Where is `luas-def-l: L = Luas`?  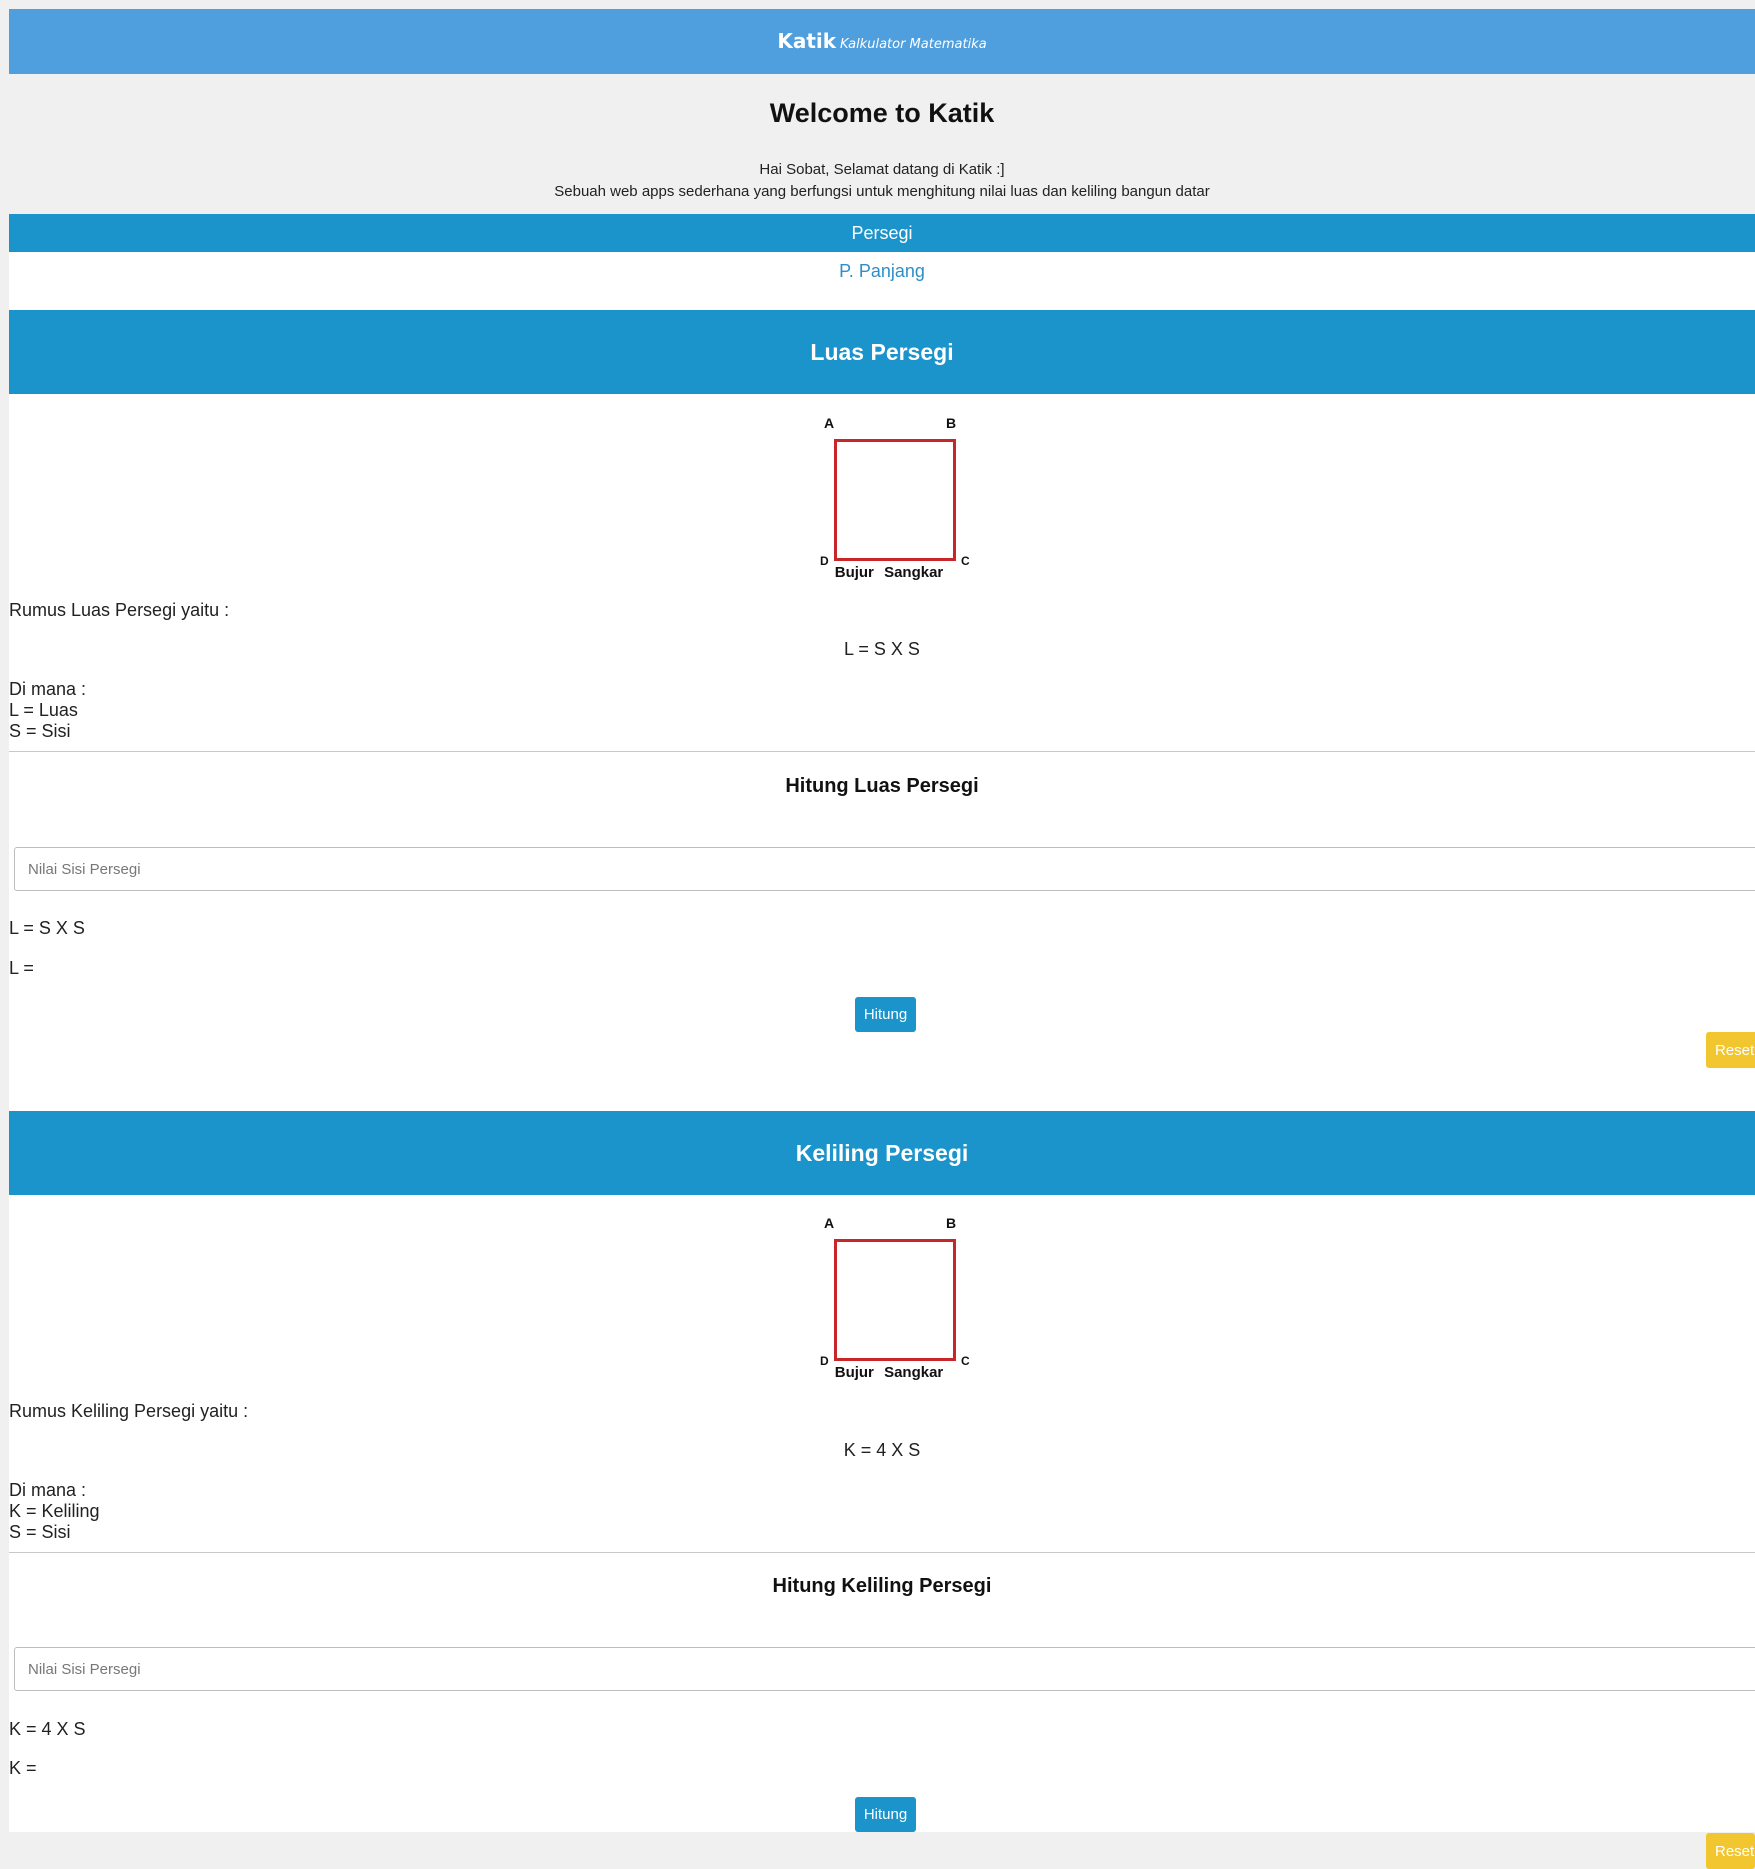
luas-def-l: L = Luas is located at coordinates (43, 710).